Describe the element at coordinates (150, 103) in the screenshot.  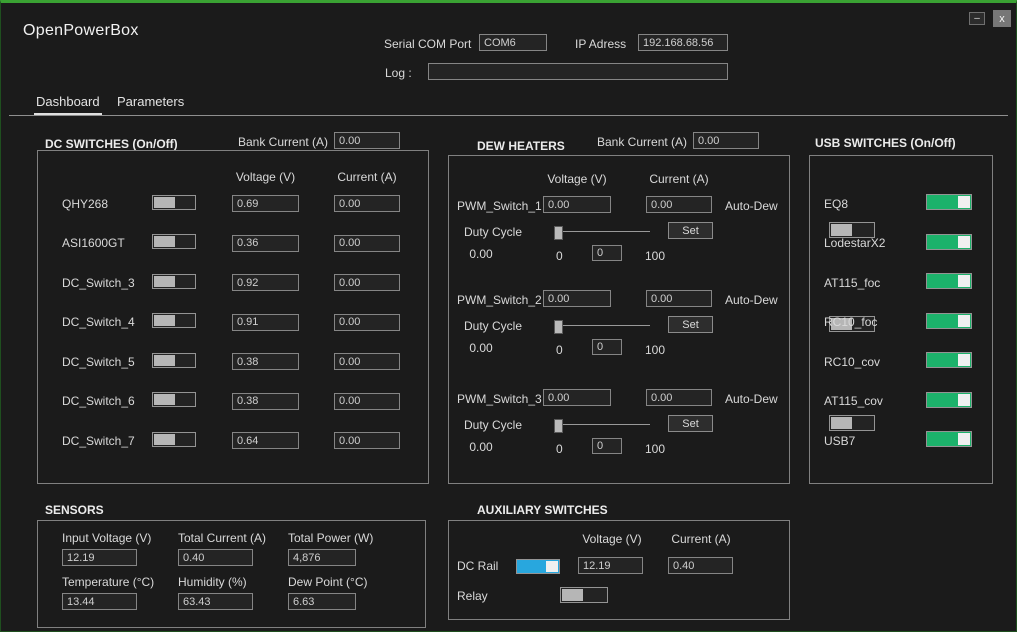
I see `tab-parameters: Parameters` at that location.